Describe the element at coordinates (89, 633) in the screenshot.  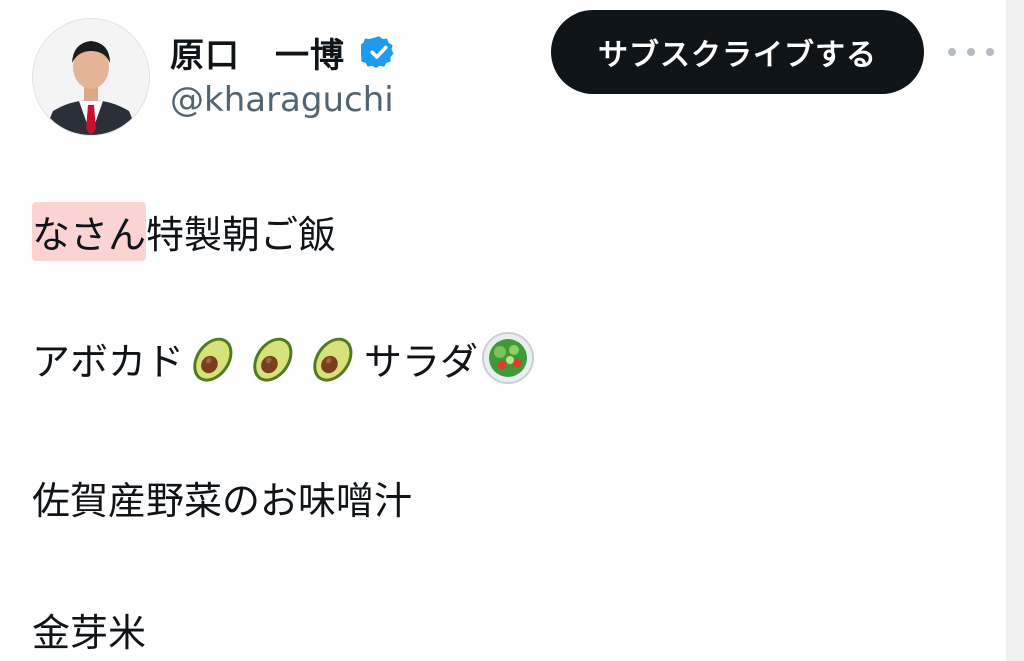
I see `tweet-line-4: 金芽米` at that location.